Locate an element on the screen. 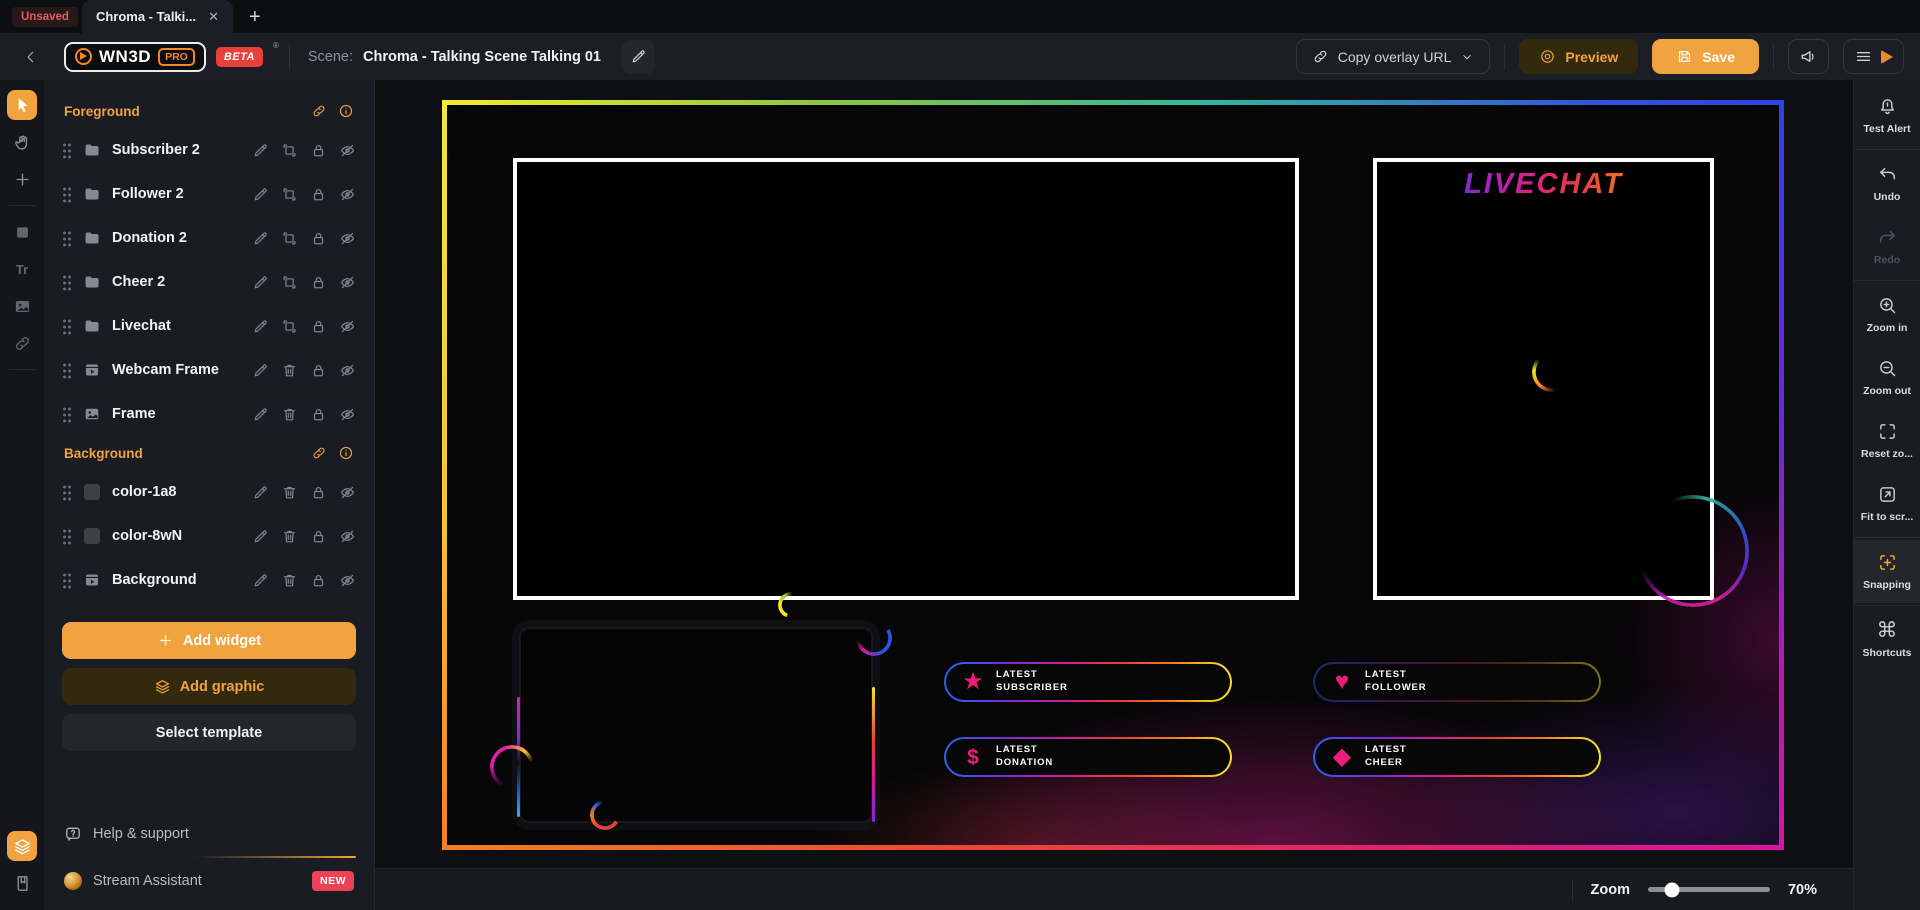 This screenshot has width=1920, height=910. add-element-button is located at coordinates (22, 179).